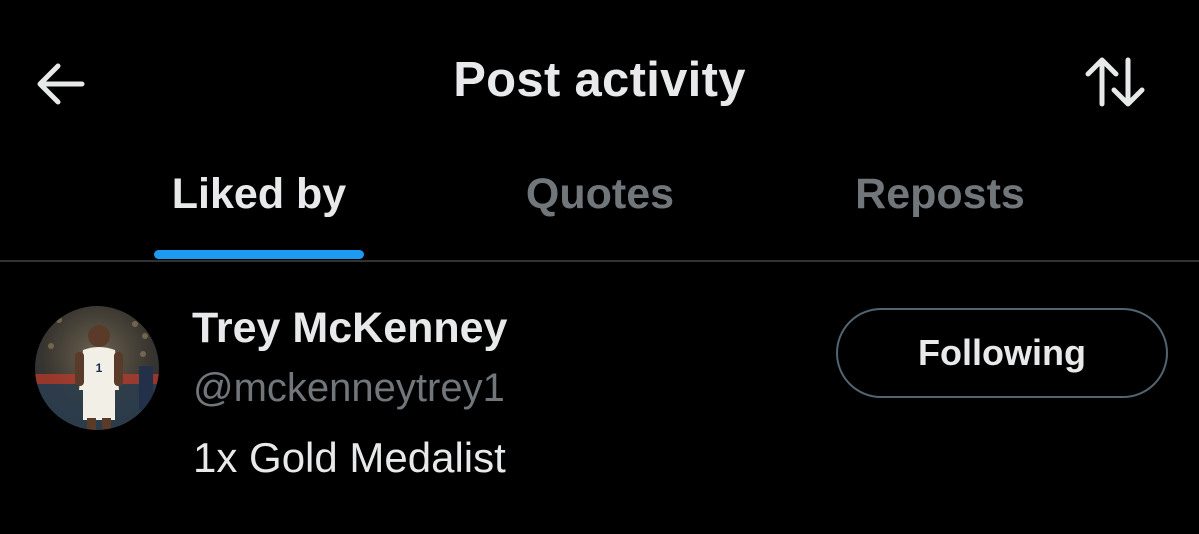 The width and height of the screenshot is (1199, 534). Describe the element at coordinates (259, 254) in the screenshot. I see `active-tab-indicator` at that location.